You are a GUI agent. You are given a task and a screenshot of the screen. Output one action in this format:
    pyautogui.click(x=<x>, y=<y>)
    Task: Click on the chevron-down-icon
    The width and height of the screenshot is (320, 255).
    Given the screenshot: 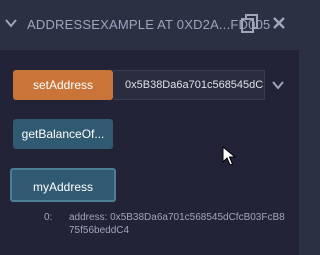 What is the action you would take?
    pyautogui.click(x=11, y=23)
    